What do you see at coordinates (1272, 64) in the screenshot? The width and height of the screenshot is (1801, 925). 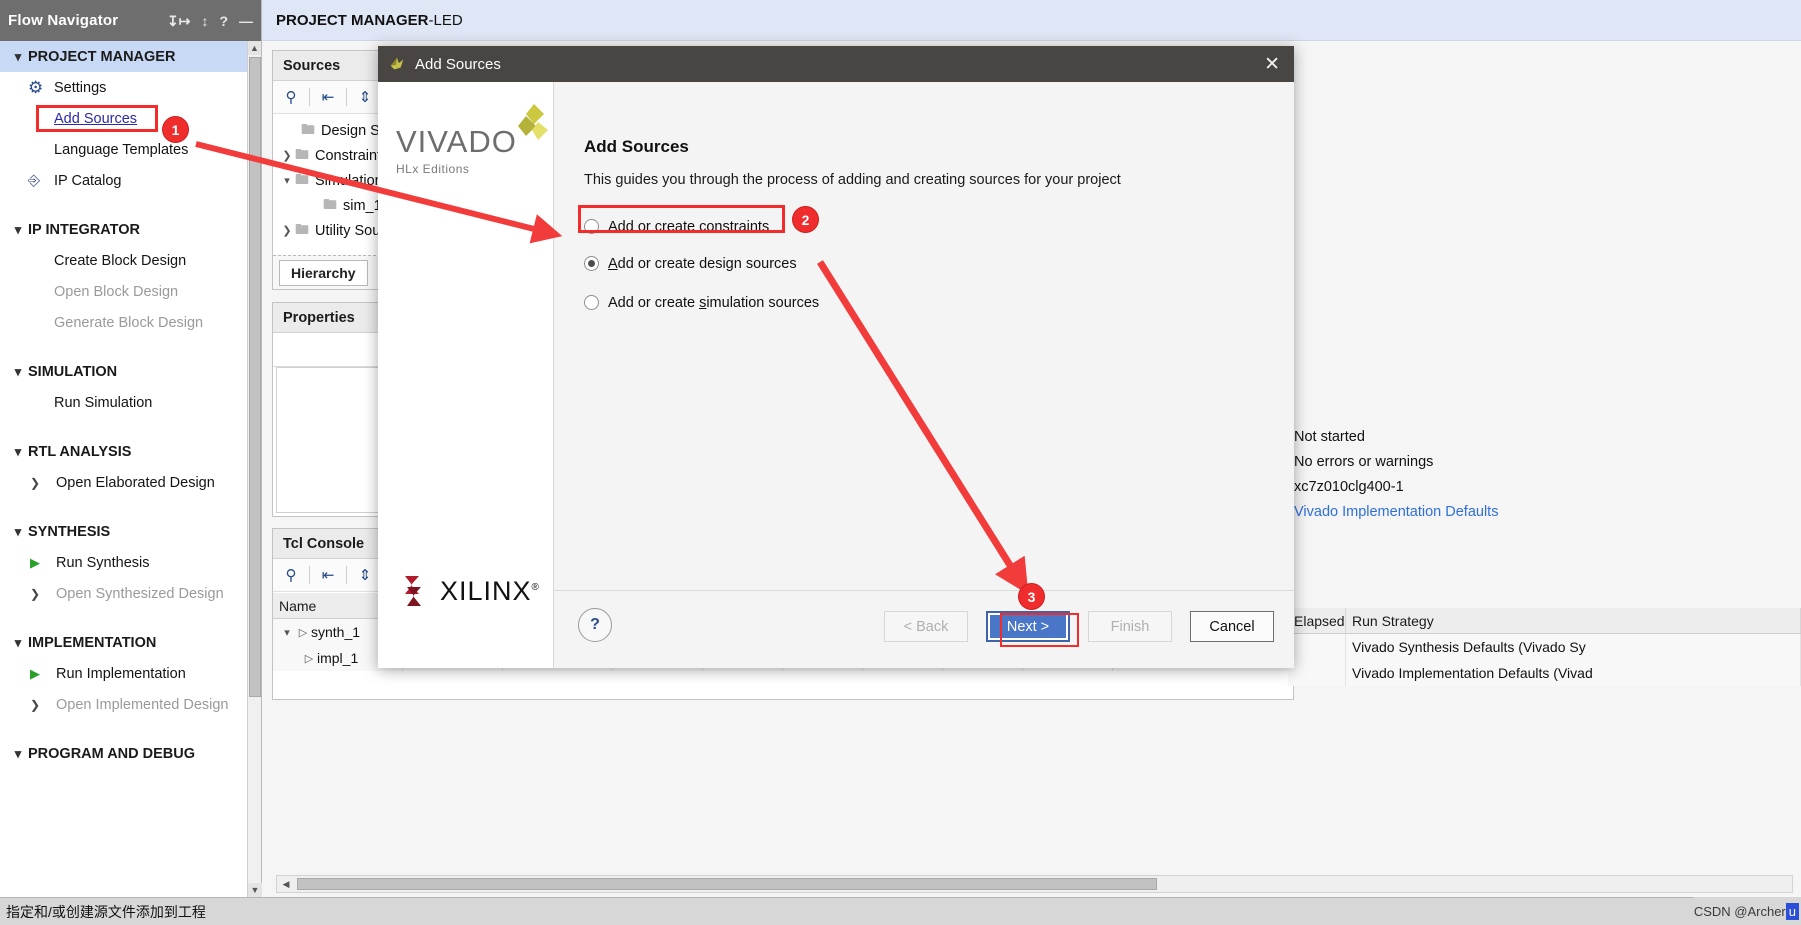 I see `close-icon: ✕` at bounding box center [1272, 64].